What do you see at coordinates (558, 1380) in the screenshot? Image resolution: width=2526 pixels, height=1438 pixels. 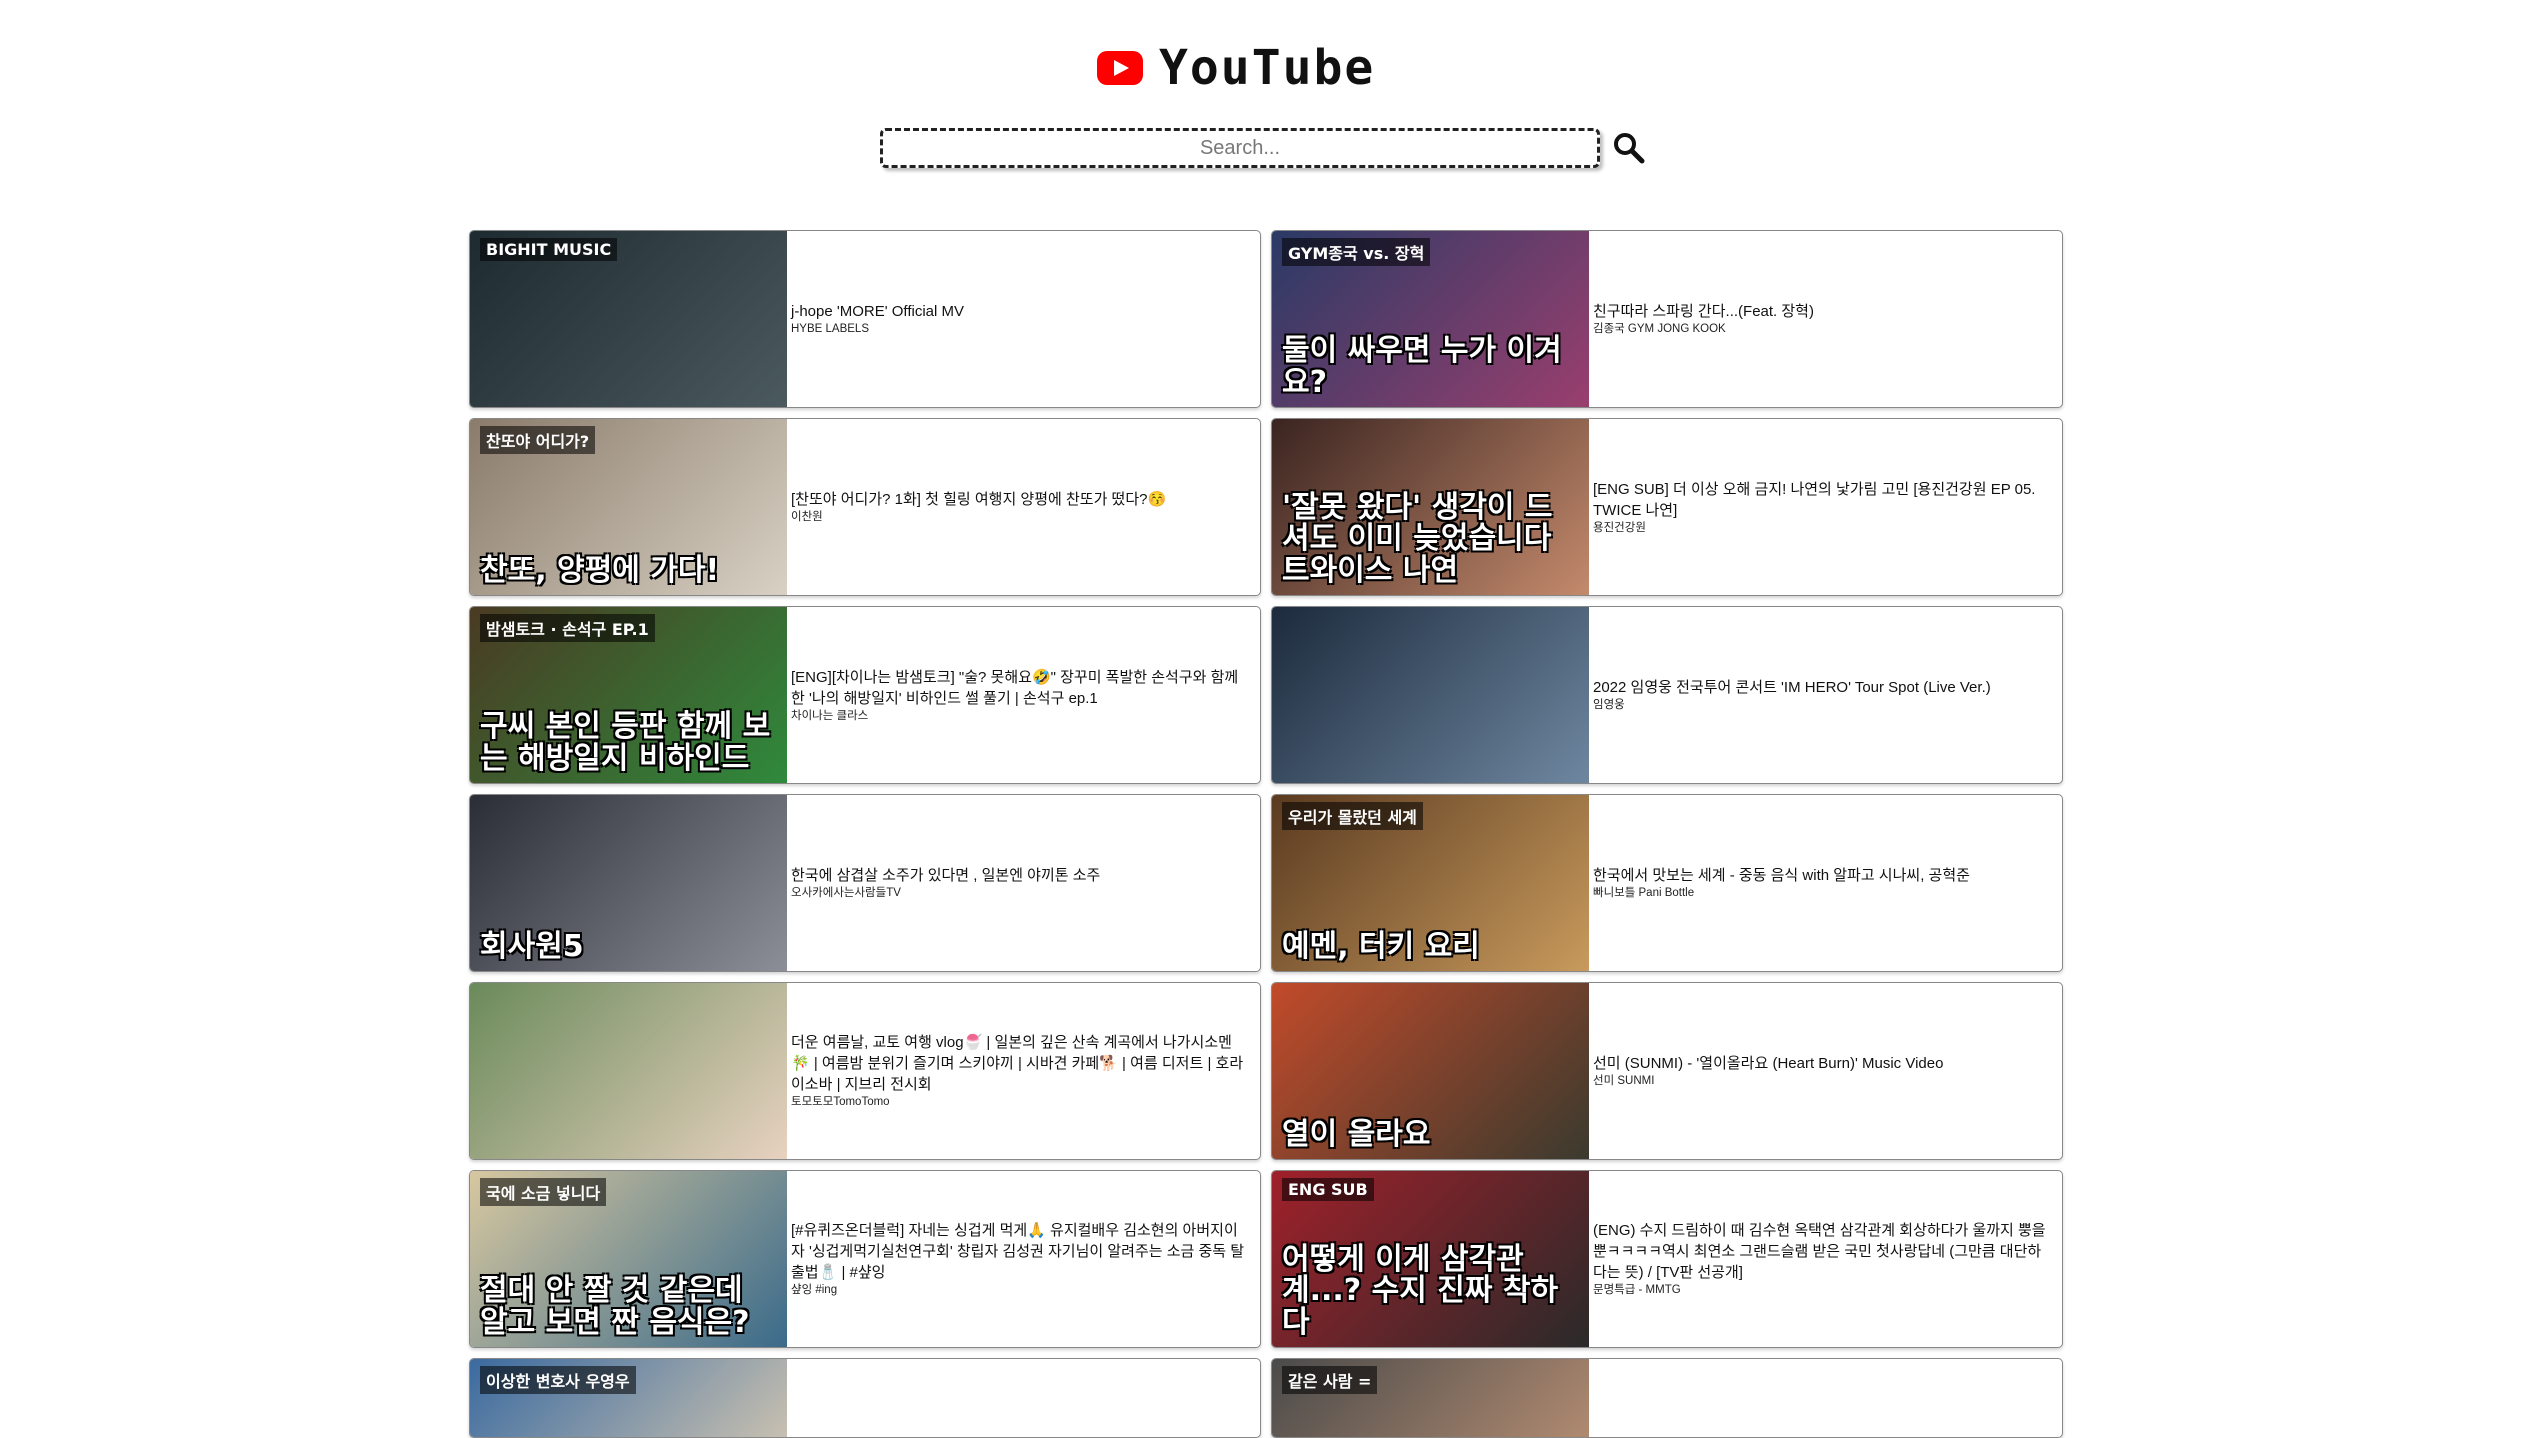 I see `thumbnail-tag: 이상한 변호사 우영우` at bounding box center [558, 1380].